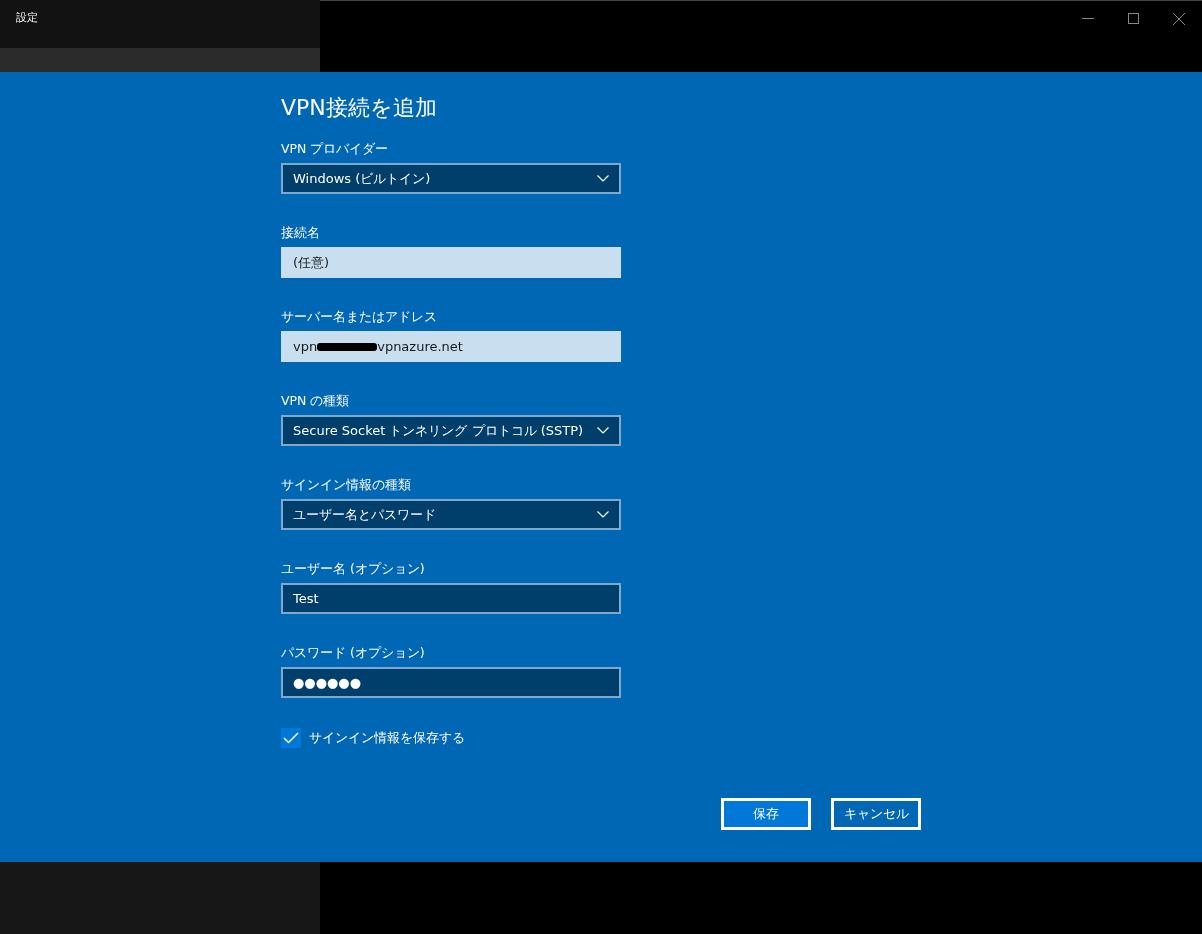 The height and width of the screenshot is (934, 1202). Describe the element at coordinates (451, 430) in the screenshot. I see `dropdown: Secure Socket トンネリング プロトコル (SSTP)` at that location.